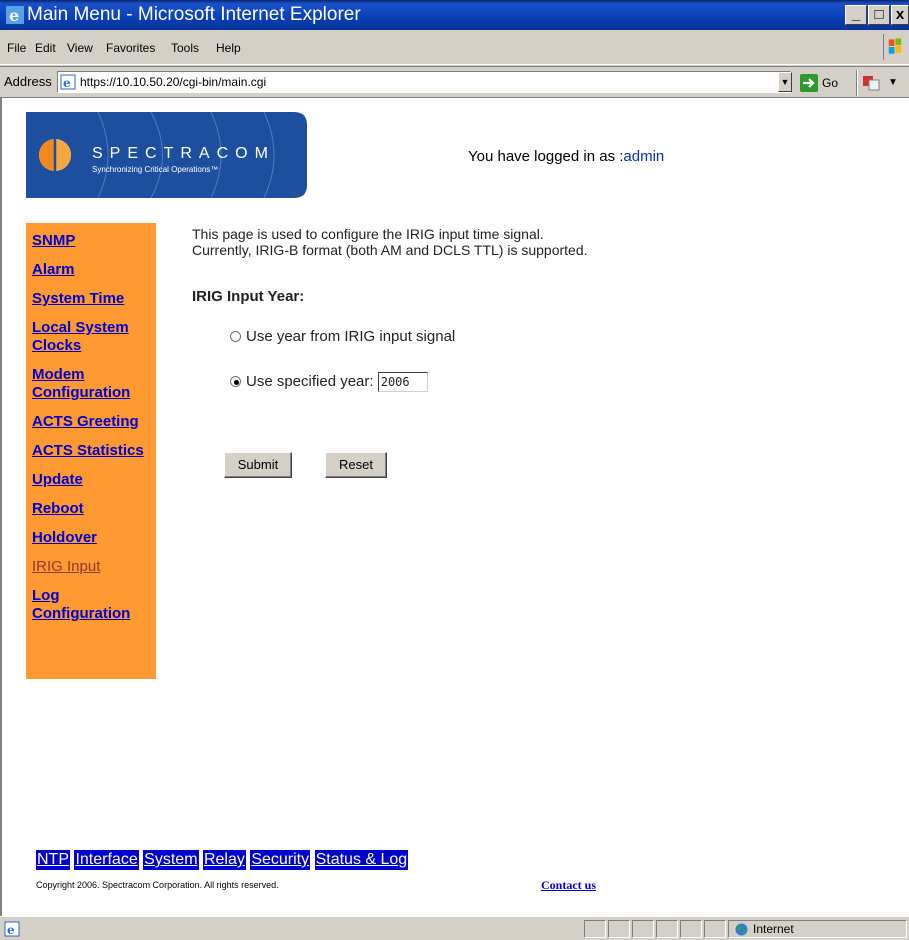  What do you see at coordinates (830, 83) in the screenshot?
I see `go-label: Go` at bounding box center [830, 83].